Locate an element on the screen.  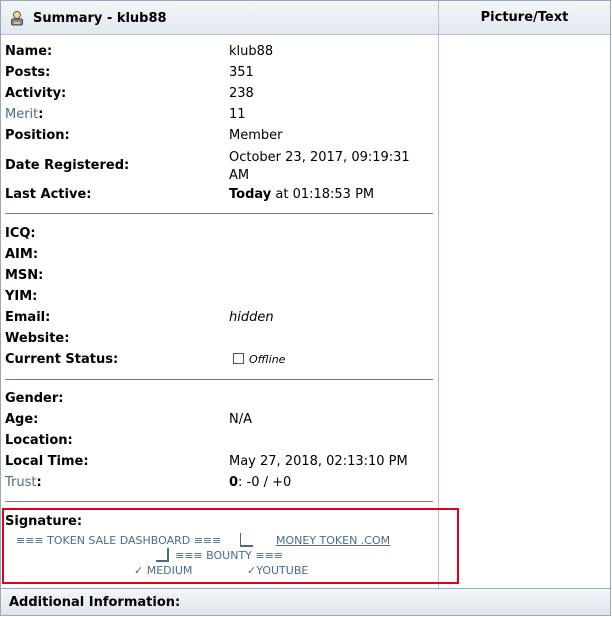
merit-link: Merit is located at coordinates (21, 114).